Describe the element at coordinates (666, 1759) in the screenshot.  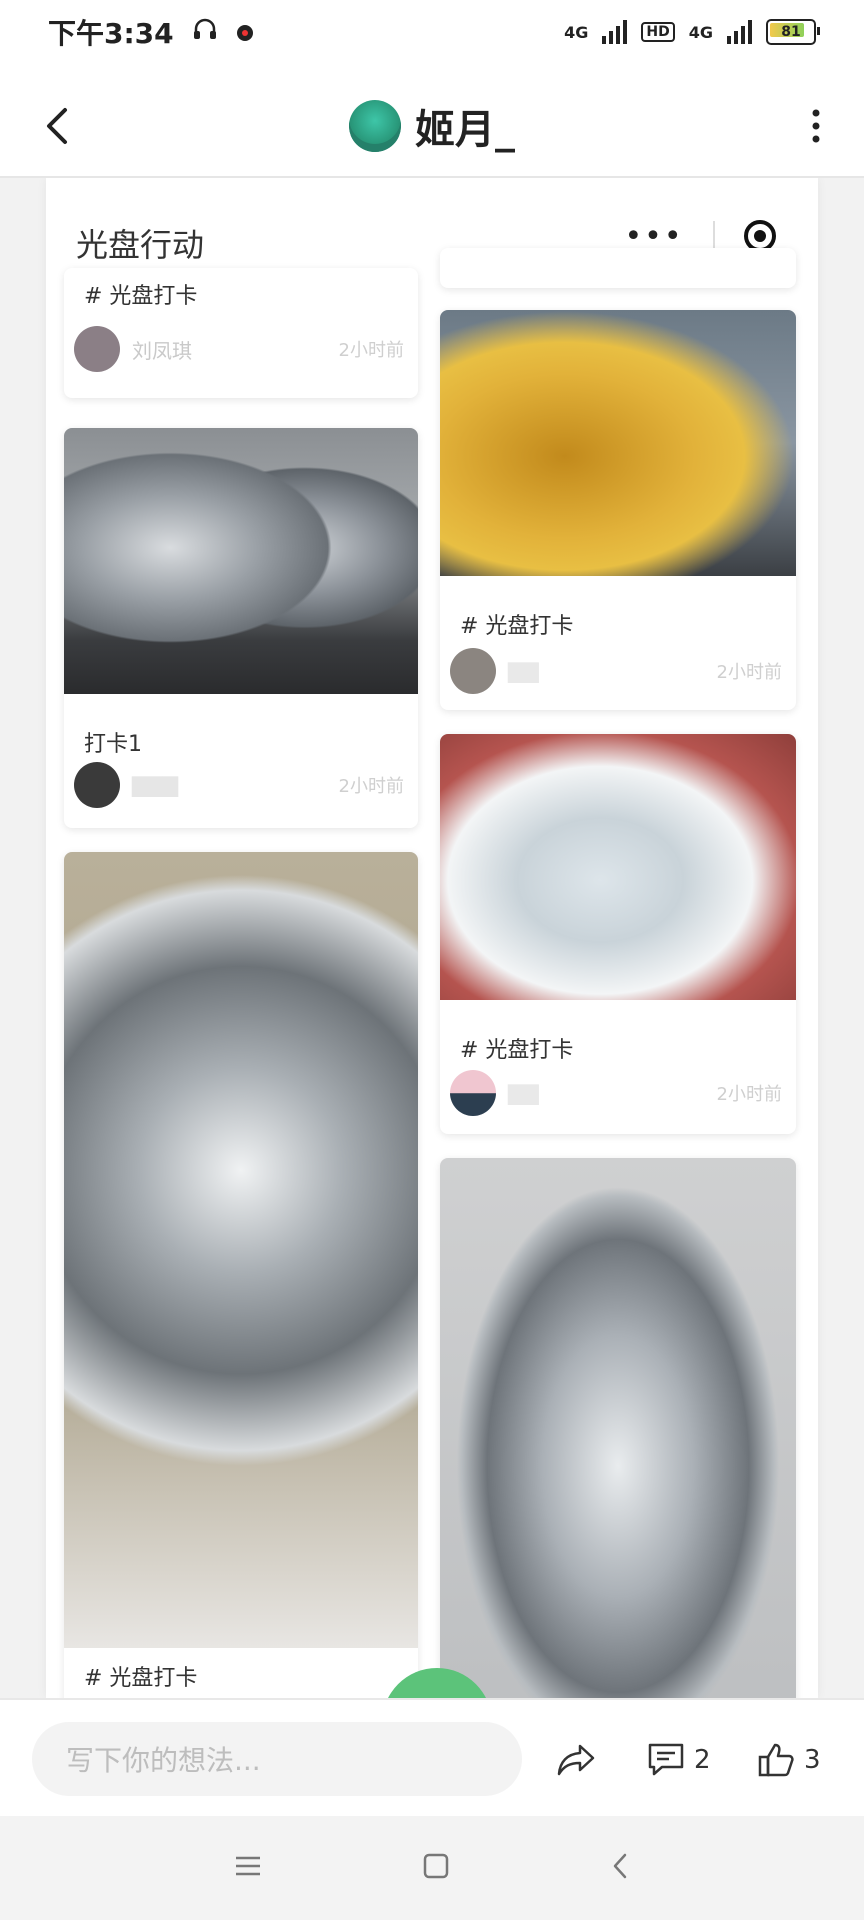
I see `comment-icon` at that location.